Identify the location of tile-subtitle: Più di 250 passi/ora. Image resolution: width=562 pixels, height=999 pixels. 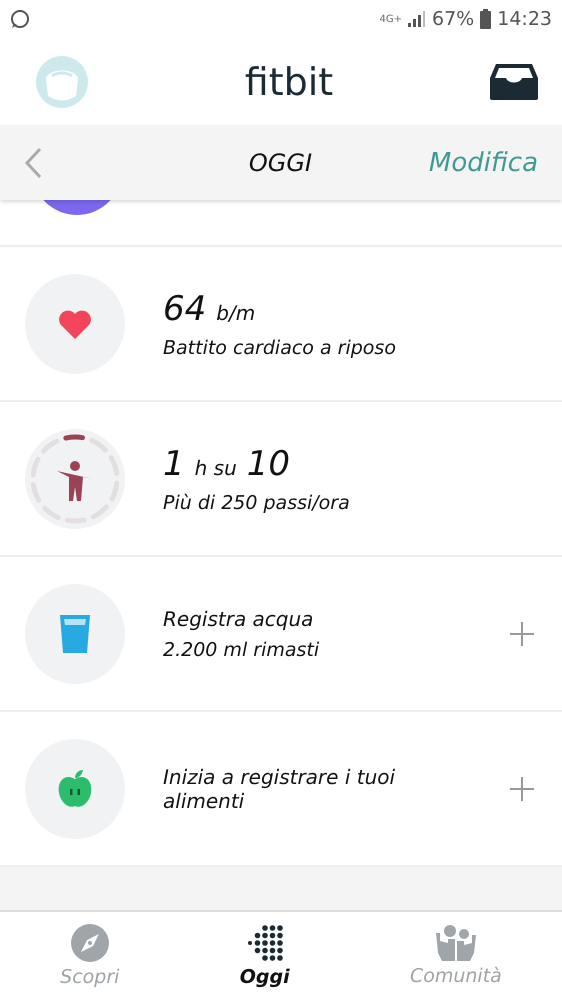
(257, 503).